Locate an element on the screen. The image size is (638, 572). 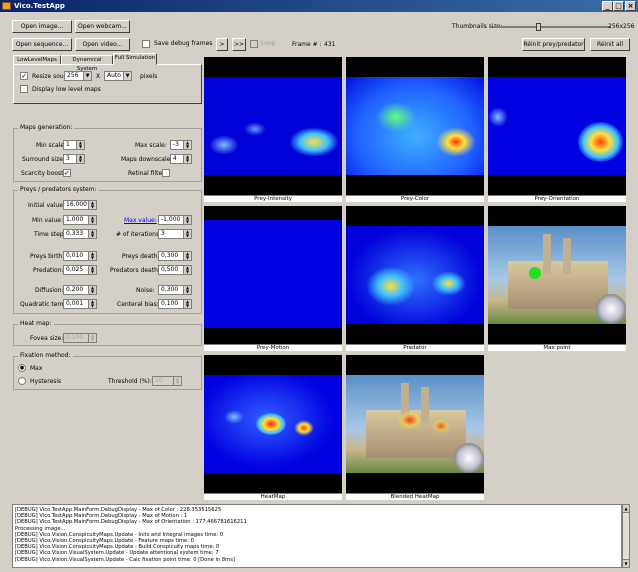
fast-forward-button: >> is located at coordinates (239, 44).